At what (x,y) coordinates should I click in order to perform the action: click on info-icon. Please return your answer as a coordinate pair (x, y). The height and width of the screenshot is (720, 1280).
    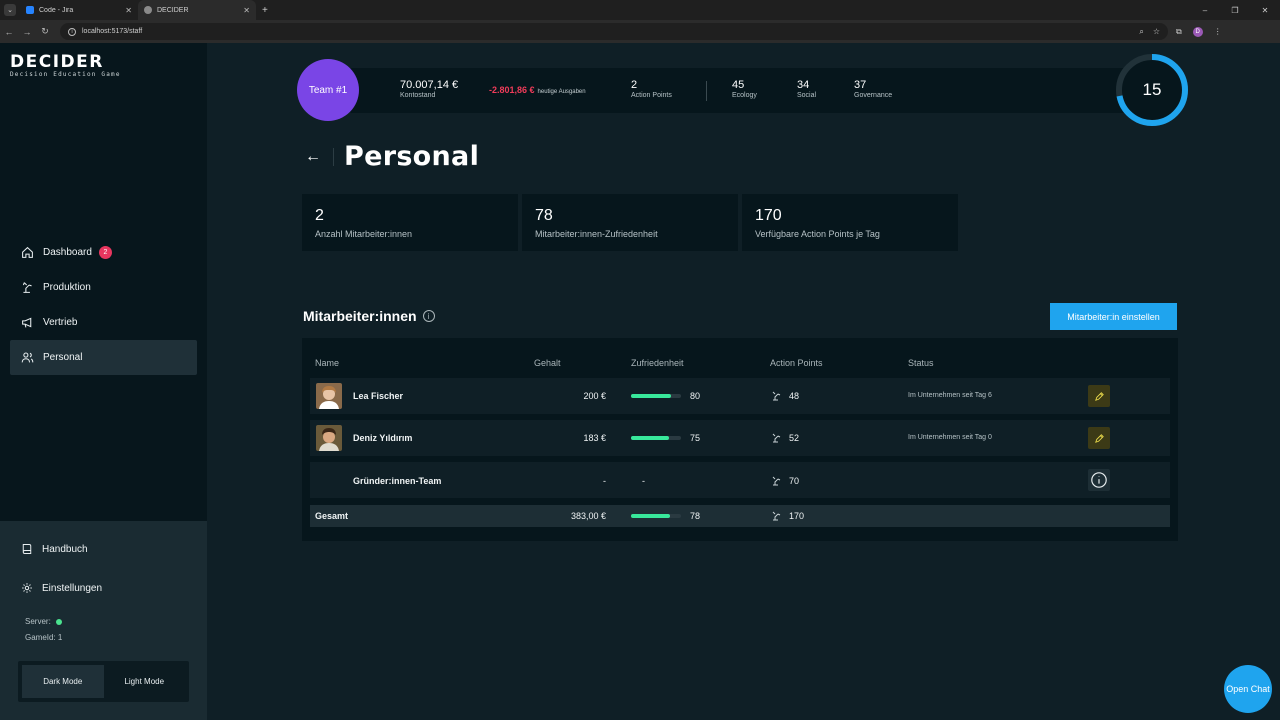
    Looking at the image, I should click on (1099, 480).